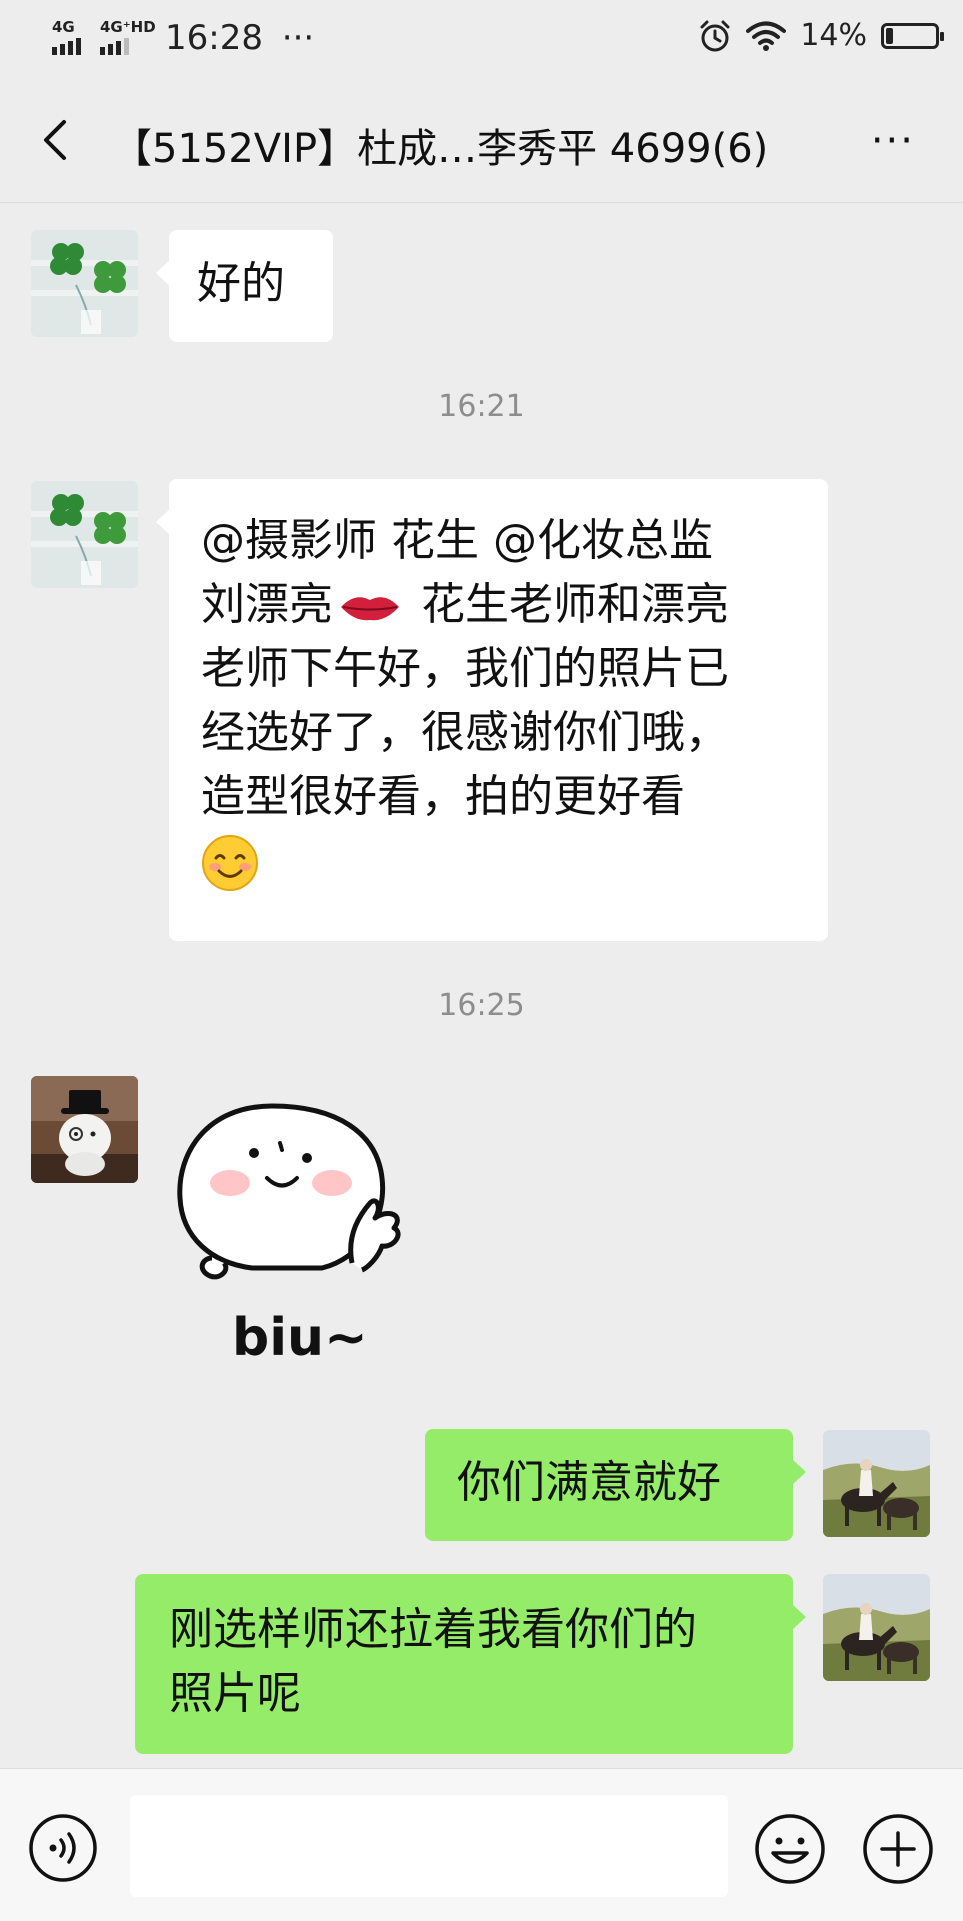 This screenshot has width=963, height=1921. What do you see at coordinates (63, 1848) in the screenshot?
I see `voice-icon` at bounding box center [63, 1848].